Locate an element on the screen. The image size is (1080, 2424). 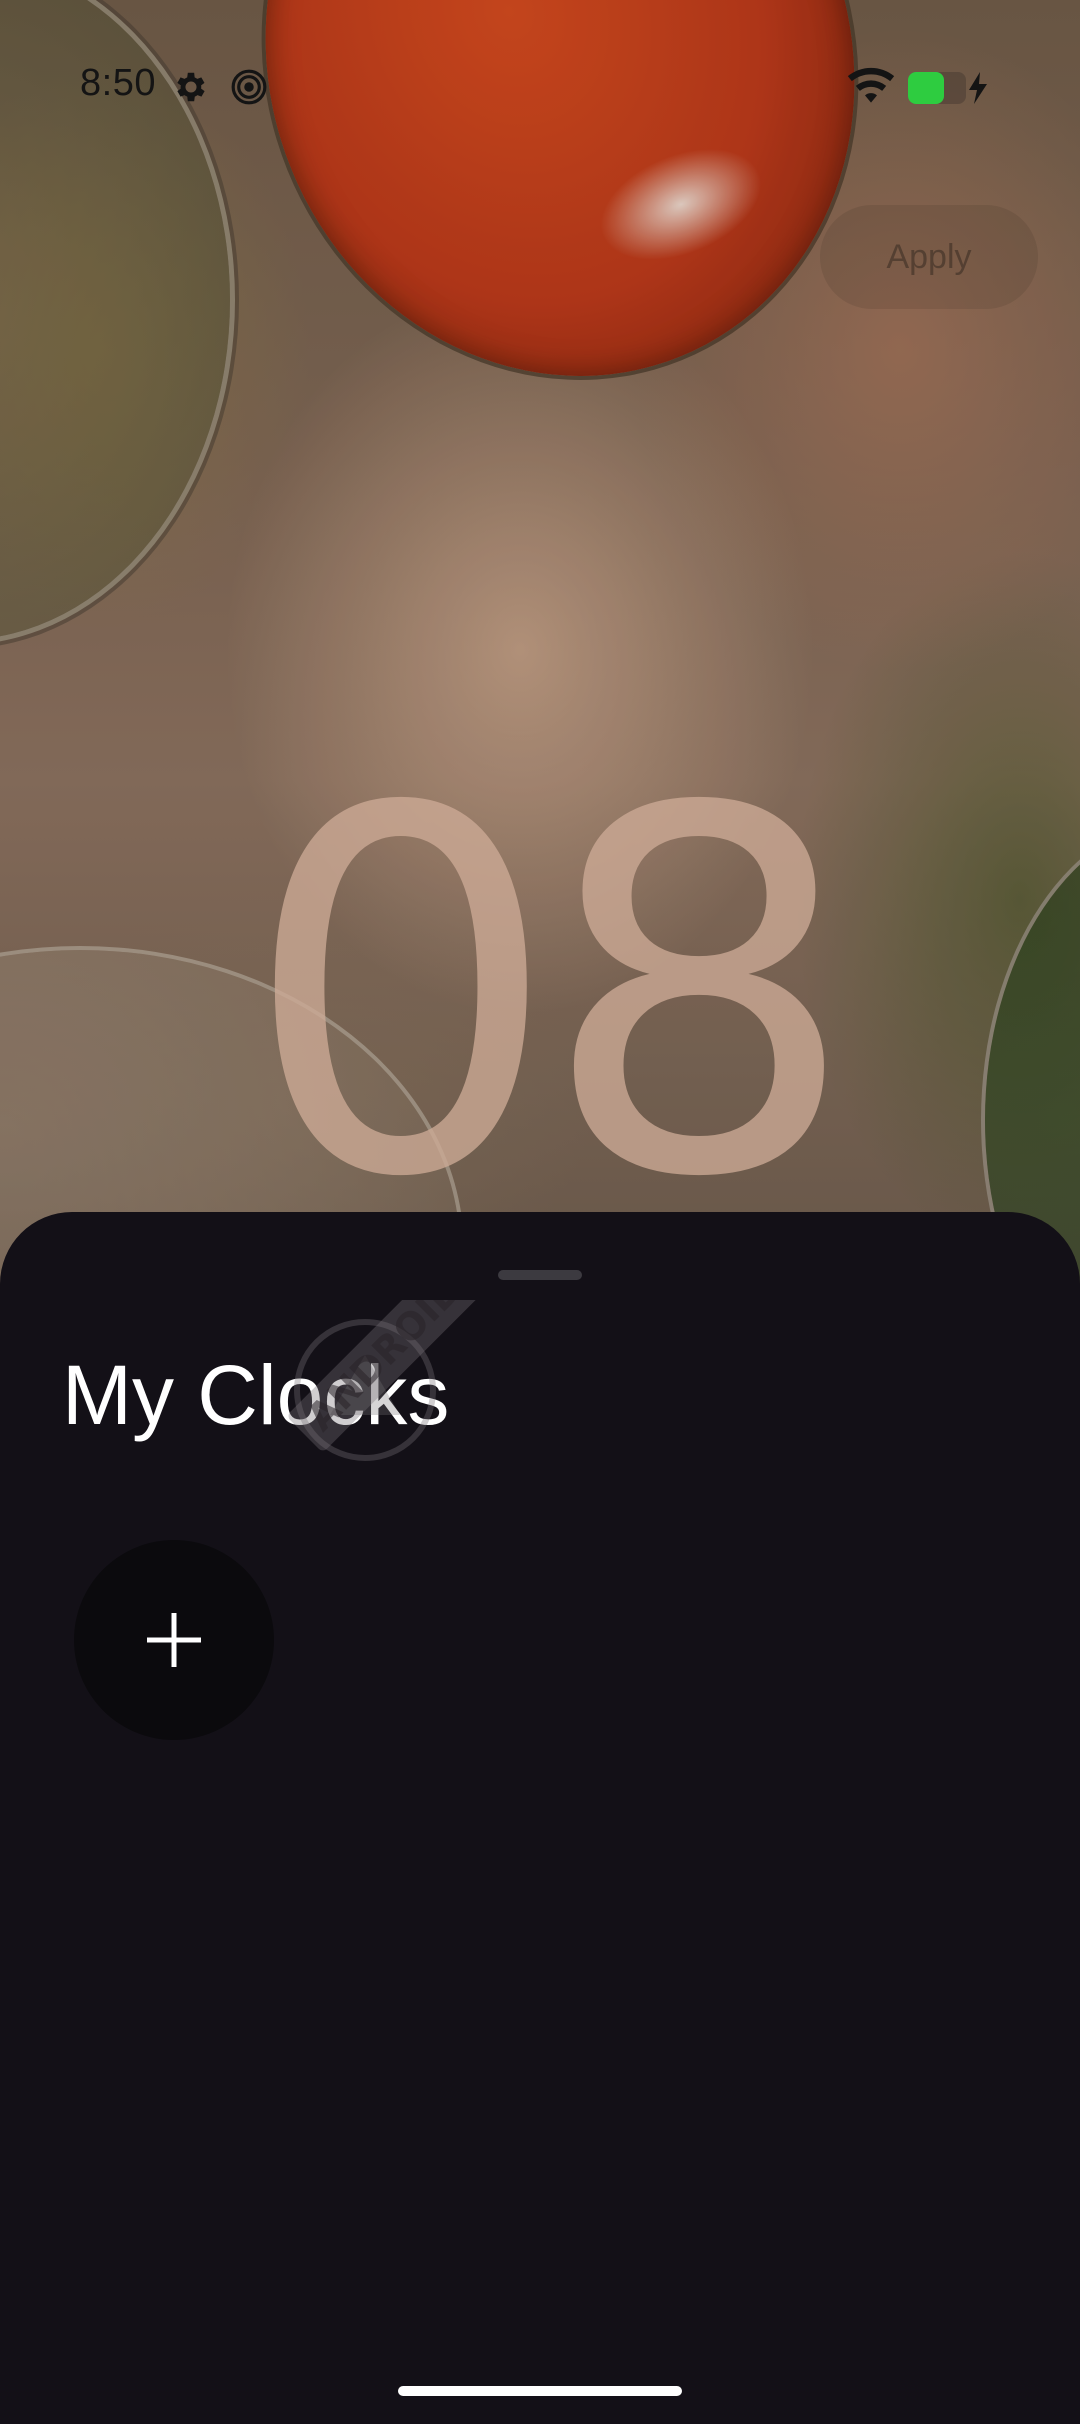
drag-handle is located at coordinates (540, 1275).